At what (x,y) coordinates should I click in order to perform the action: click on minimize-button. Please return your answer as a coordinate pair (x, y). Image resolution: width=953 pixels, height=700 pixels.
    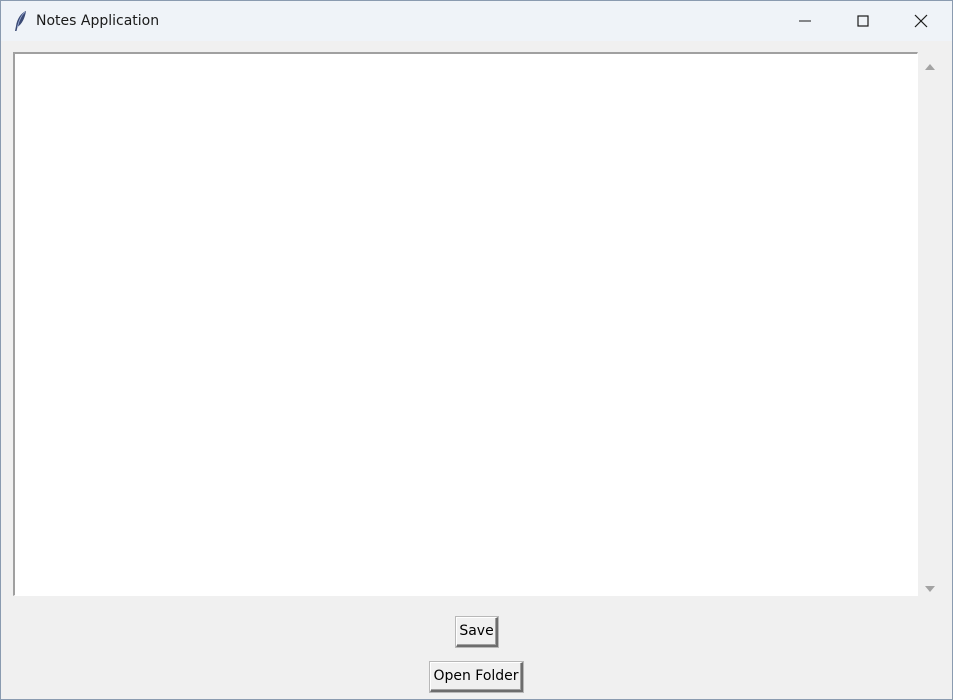
    Looking at the image, I should click on (805, 21).